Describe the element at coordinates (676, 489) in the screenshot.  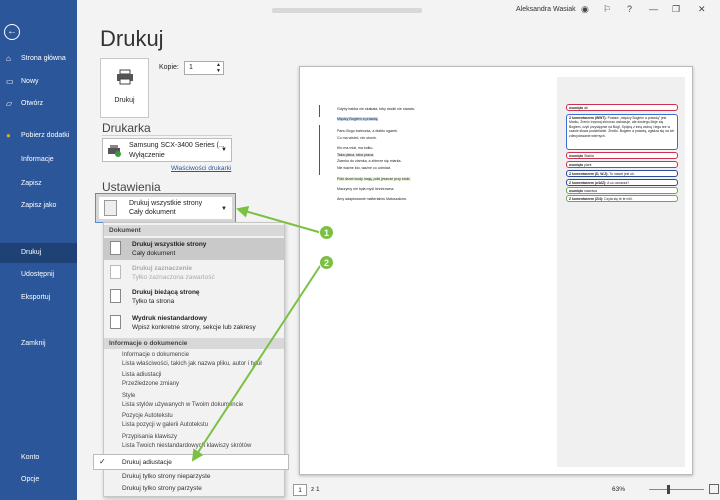
I see `zoom-slider` at that location.